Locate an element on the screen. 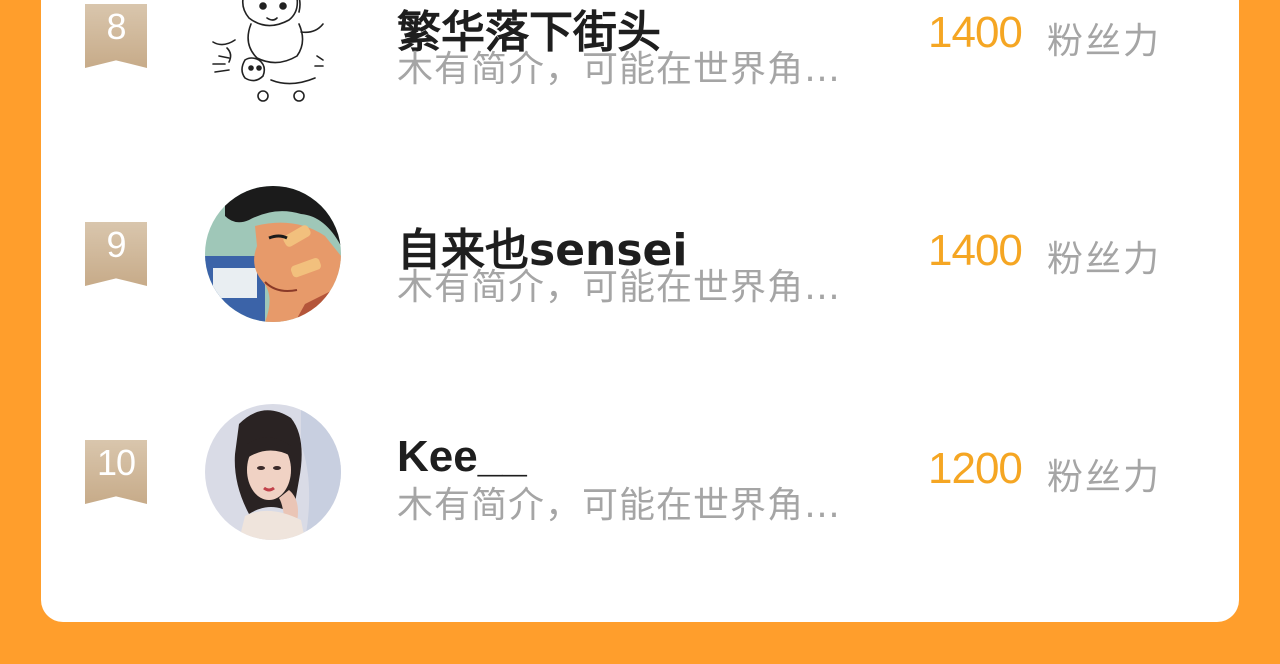  user-name: Kee__ is located at coordinates (462, 457).